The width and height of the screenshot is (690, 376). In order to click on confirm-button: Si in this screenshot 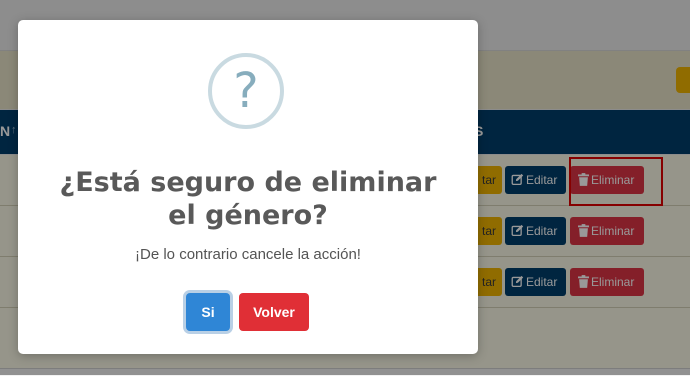, I will do `click(208, 312)`.